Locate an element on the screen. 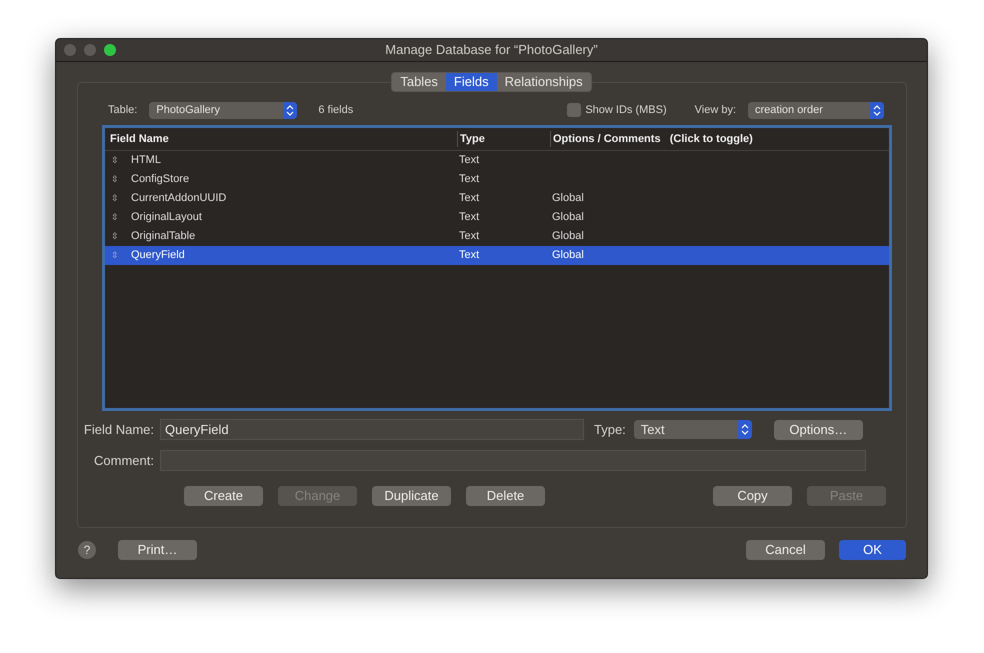 The height and width of the screenshot is (653, 984). dropdown-value: Text is located at coordinates (652, 429).